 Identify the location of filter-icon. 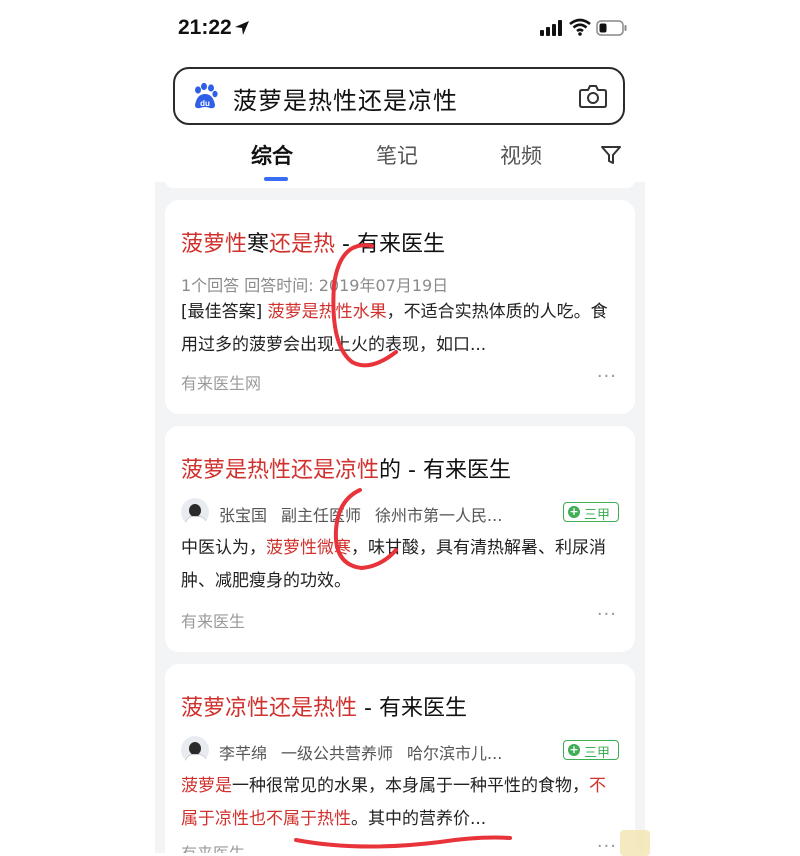
(611, 155).